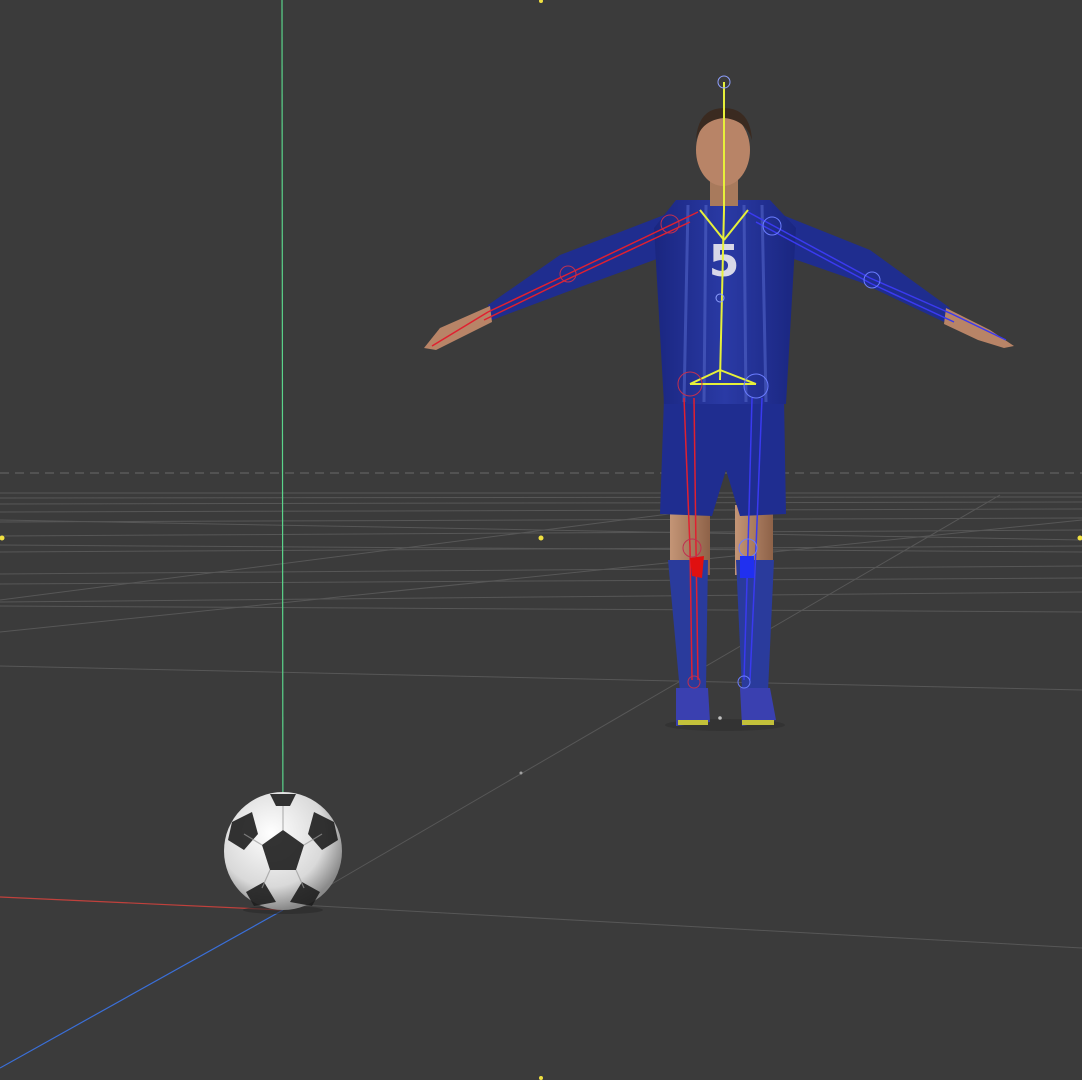  I want to click on right-arm, so click(859, 266).